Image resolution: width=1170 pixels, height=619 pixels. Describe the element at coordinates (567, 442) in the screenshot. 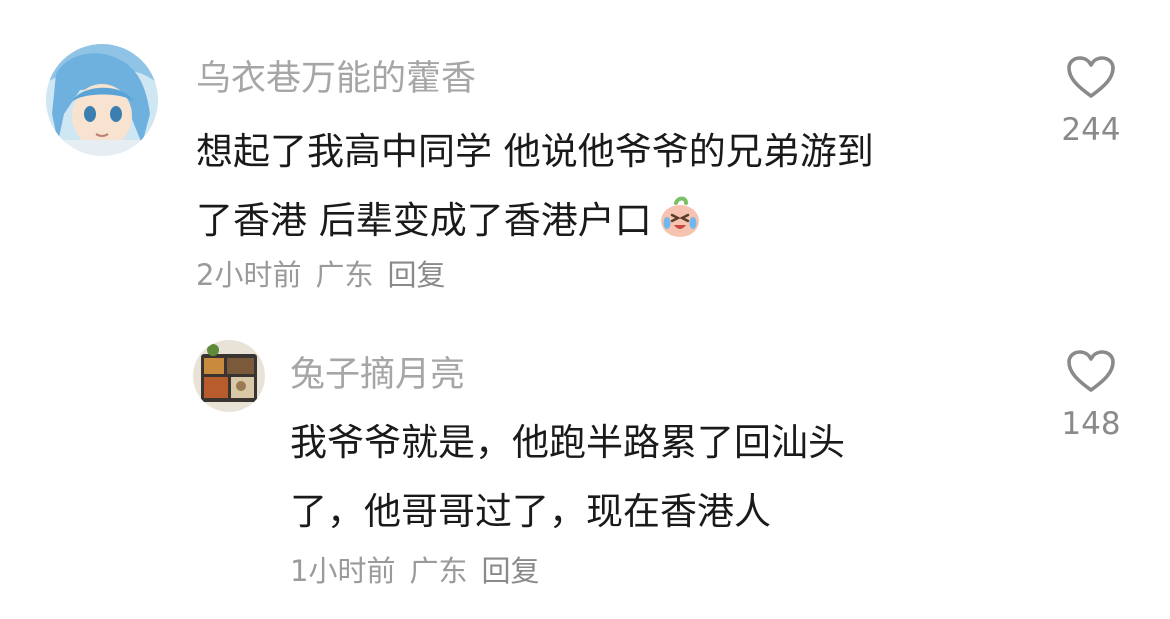

I see `reply-text-line: 我爷爷就是，他跑半路累了回汕头` at that location.